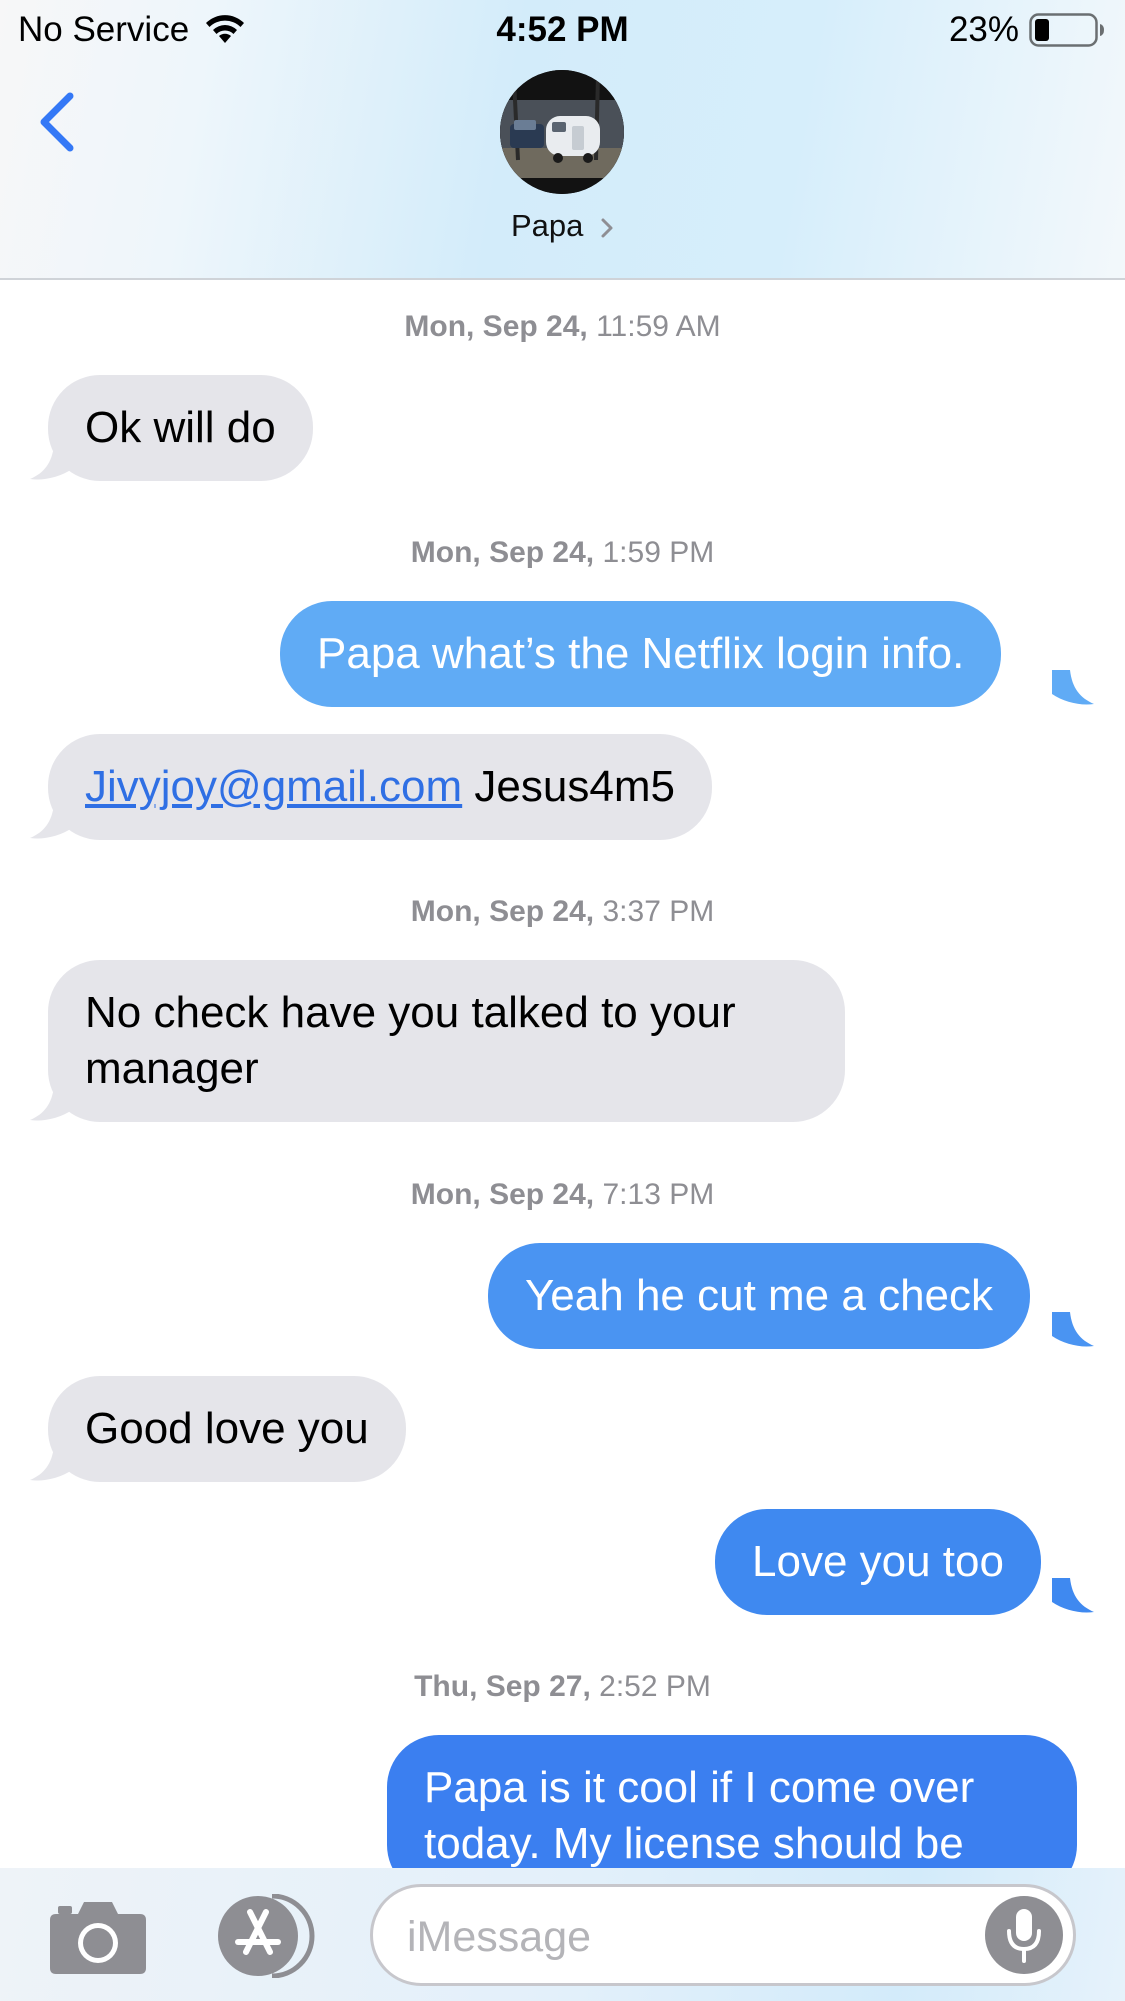 The width and height of the screenshot is (1125, 2001). Describe the element at coordinates (694, 1843) in the screenshot. I see `message-line: today. My license should be` at that location.